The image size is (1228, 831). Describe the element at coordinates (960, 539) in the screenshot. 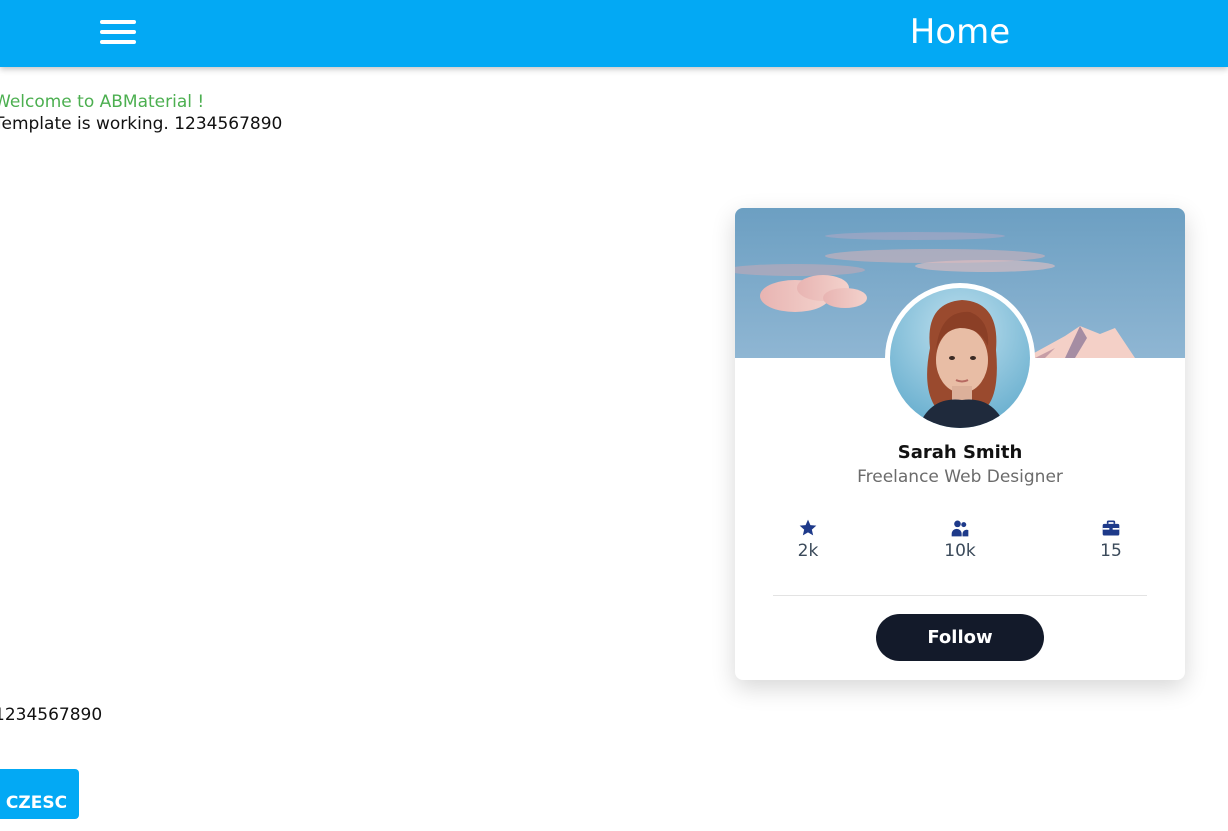

I see `stat-followers: 10k` at that location.